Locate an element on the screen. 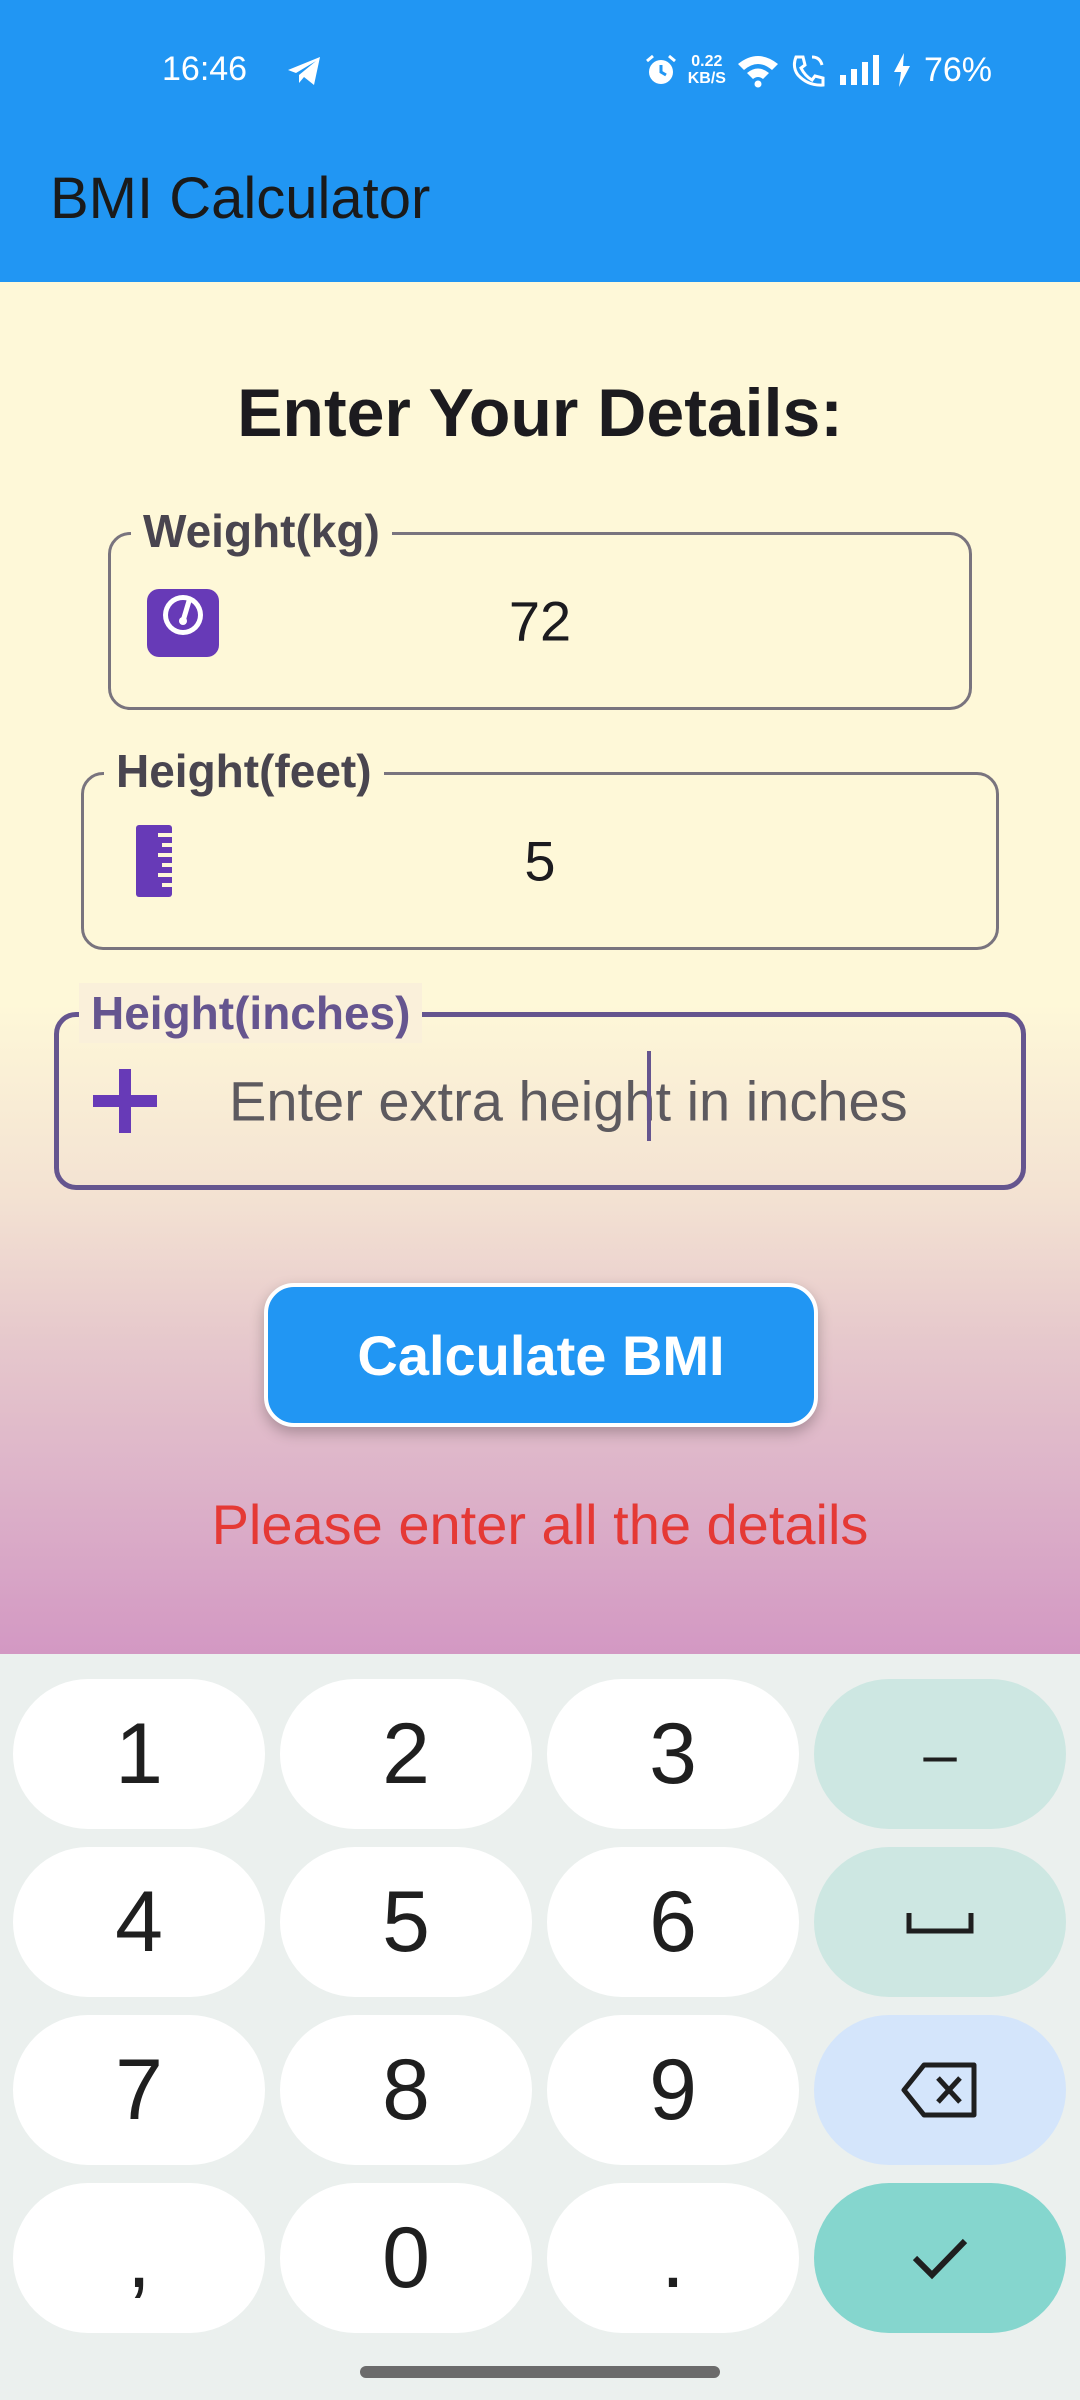 The height and width of the screenshot is (2400, 1080). check-icon is located at coordinates (940, 2259).